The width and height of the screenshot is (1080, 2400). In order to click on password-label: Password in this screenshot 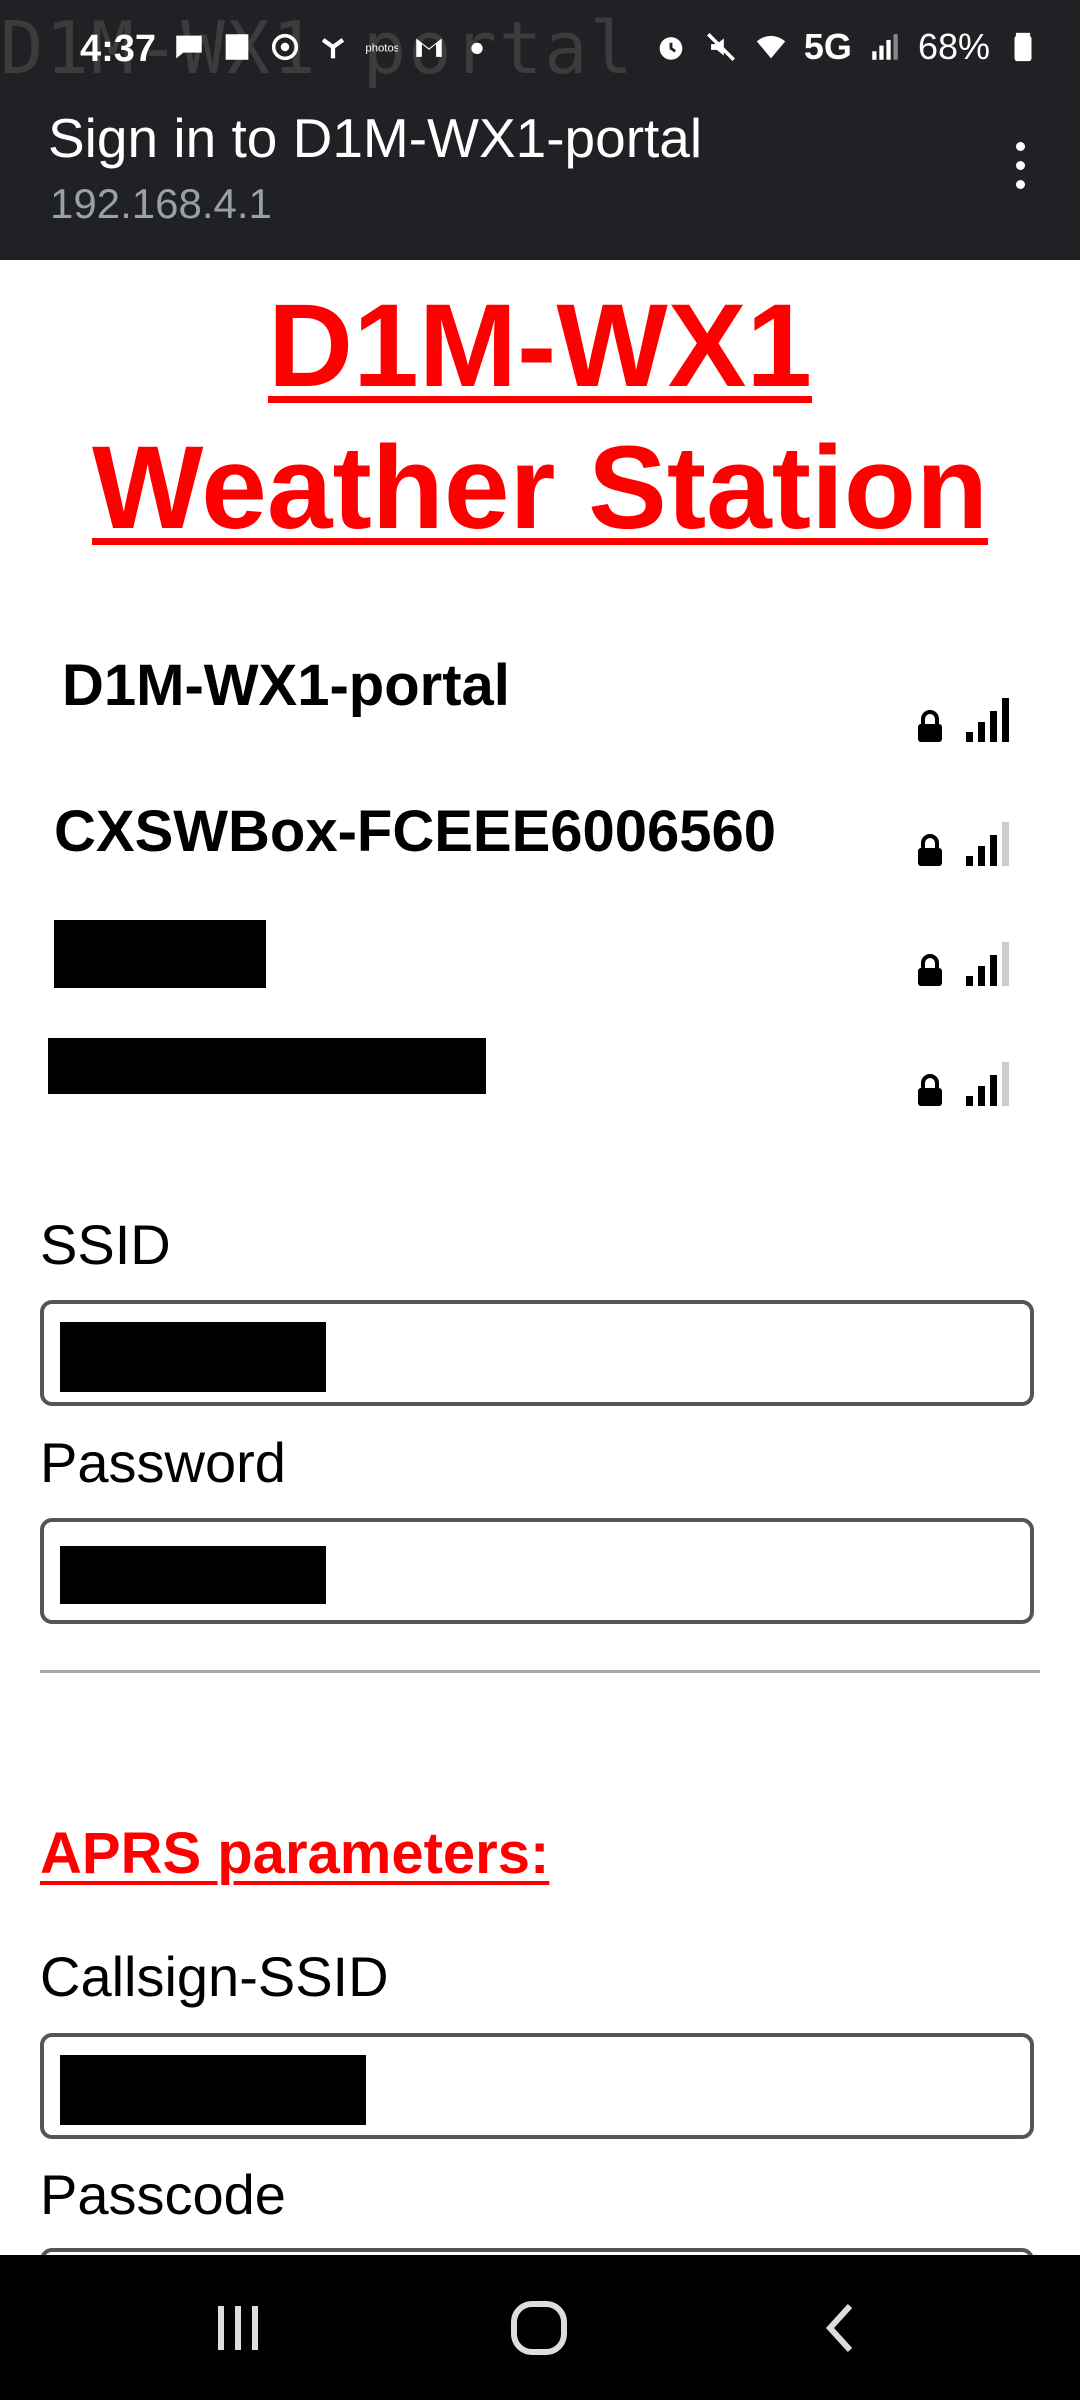, I will do `click(163, 1462)`.